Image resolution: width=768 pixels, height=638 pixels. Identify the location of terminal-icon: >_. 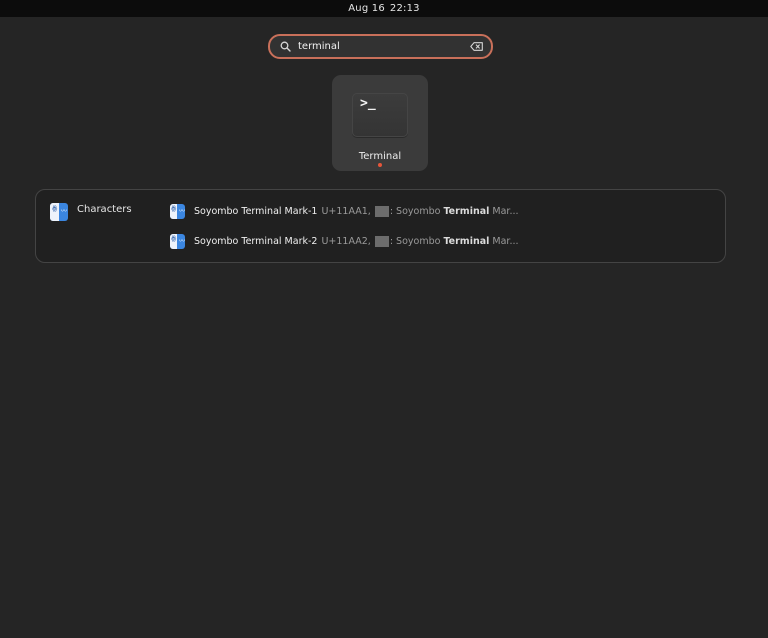
(380, 115).